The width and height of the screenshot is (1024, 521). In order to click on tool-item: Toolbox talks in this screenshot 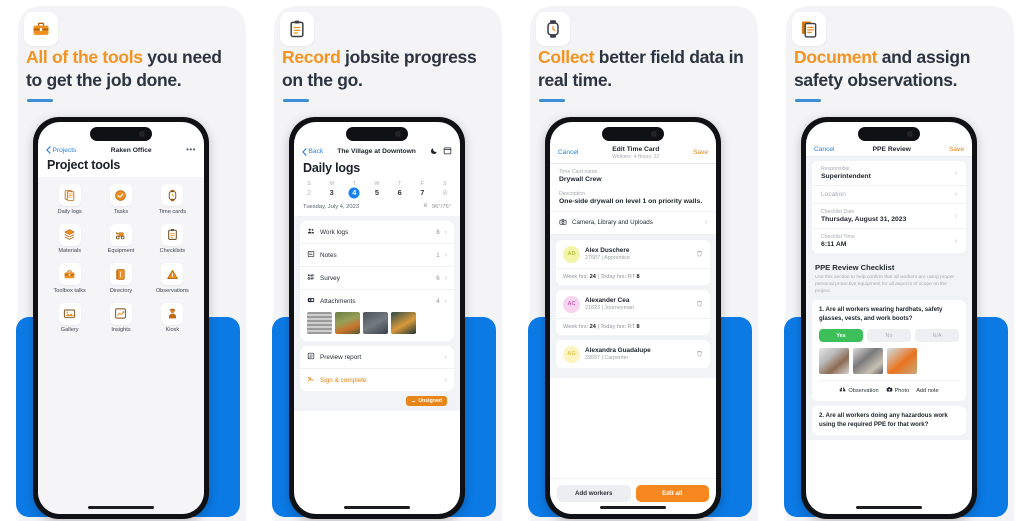, I will do `click(69, 278)`.